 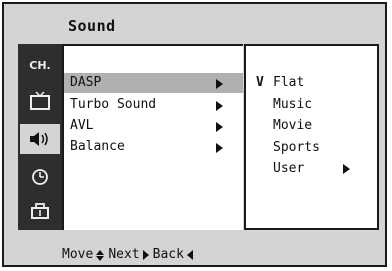 I want to click on sidebar-item-channel: CH., so click(x=40, y=65).